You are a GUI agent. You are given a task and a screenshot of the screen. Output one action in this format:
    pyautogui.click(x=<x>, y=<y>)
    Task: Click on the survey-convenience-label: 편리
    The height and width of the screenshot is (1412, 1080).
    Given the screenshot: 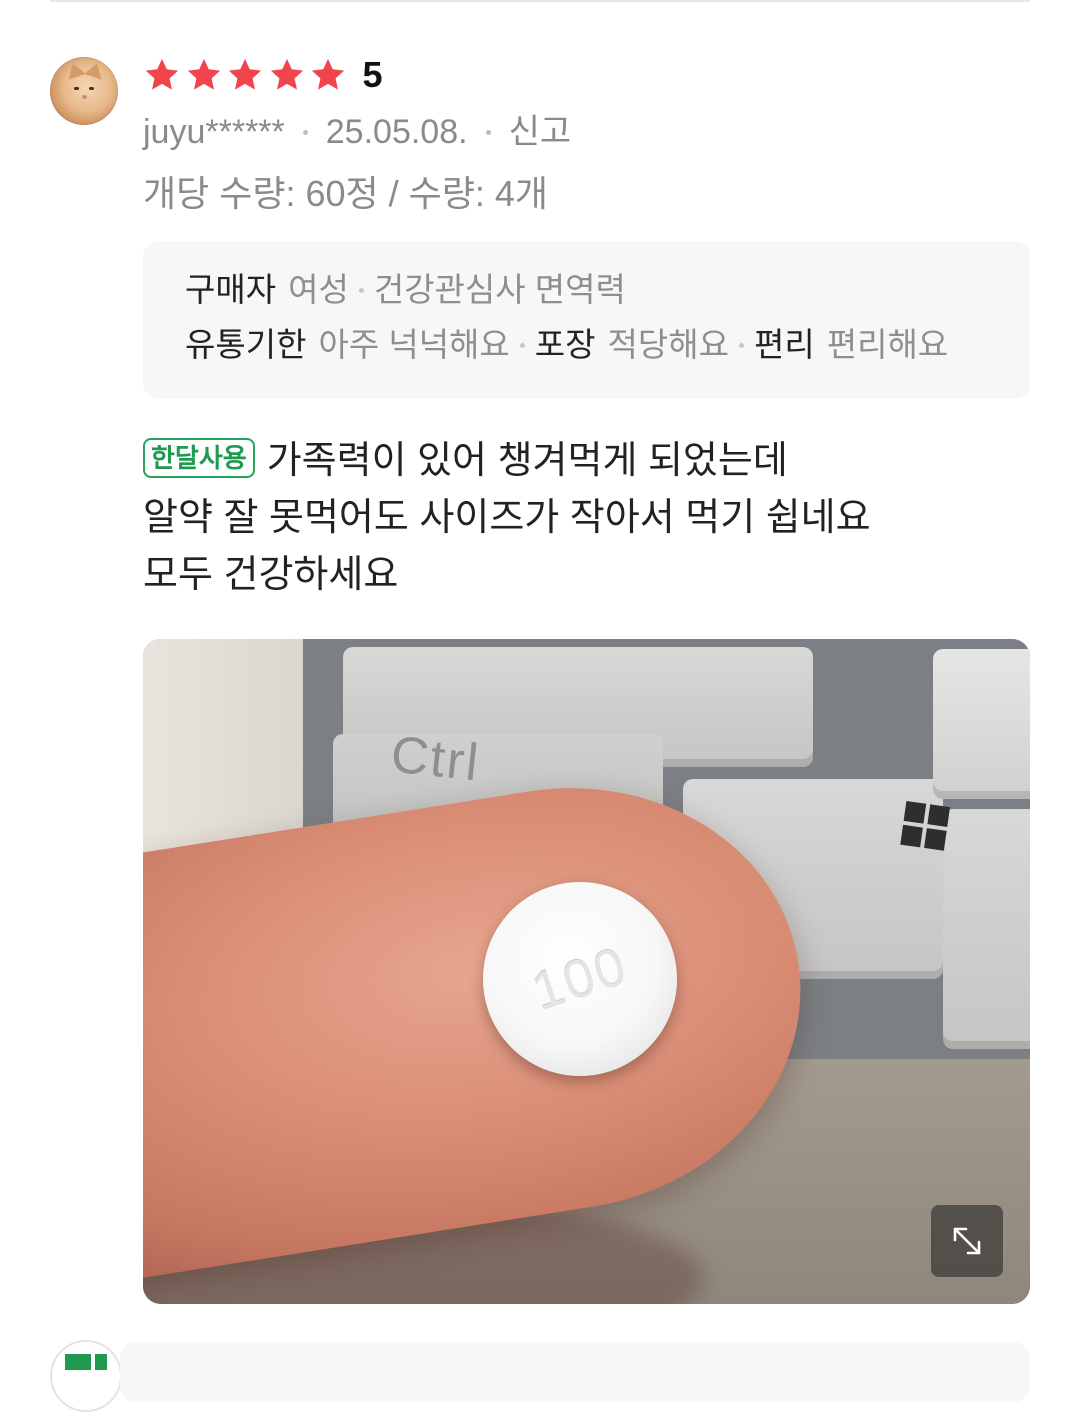 What is the action you would take?
    pyautogui.click(x=784, y=344)
    